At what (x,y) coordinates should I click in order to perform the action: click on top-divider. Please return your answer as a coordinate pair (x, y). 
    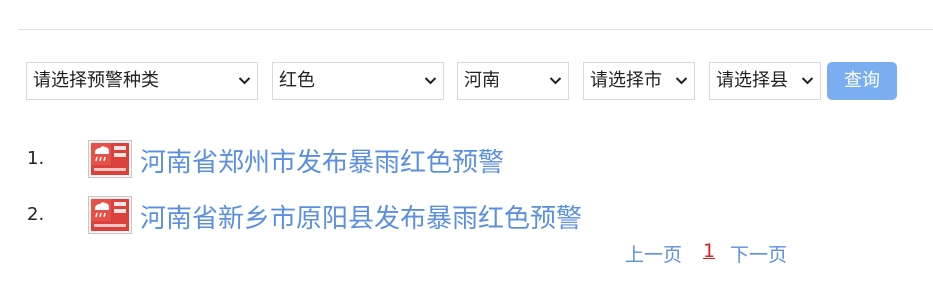
    Looking at the image, I should click on (475, 29).